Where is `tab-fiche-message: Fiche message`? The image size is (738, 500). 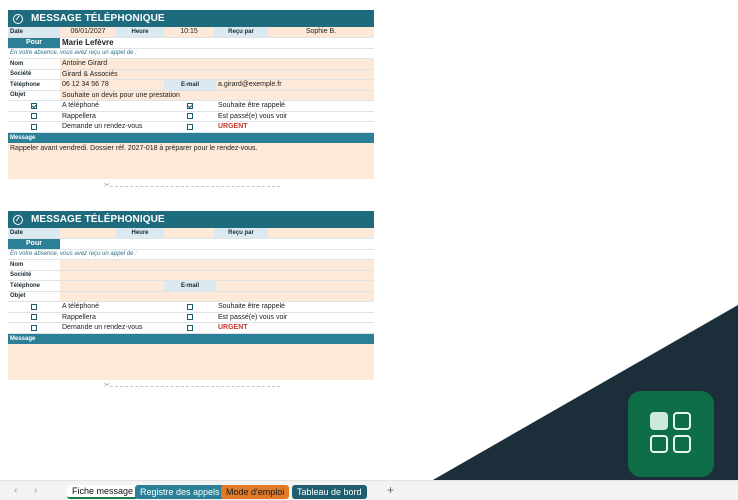
tab-fiche-message: Fiche message is located at coordinates (103, 492).